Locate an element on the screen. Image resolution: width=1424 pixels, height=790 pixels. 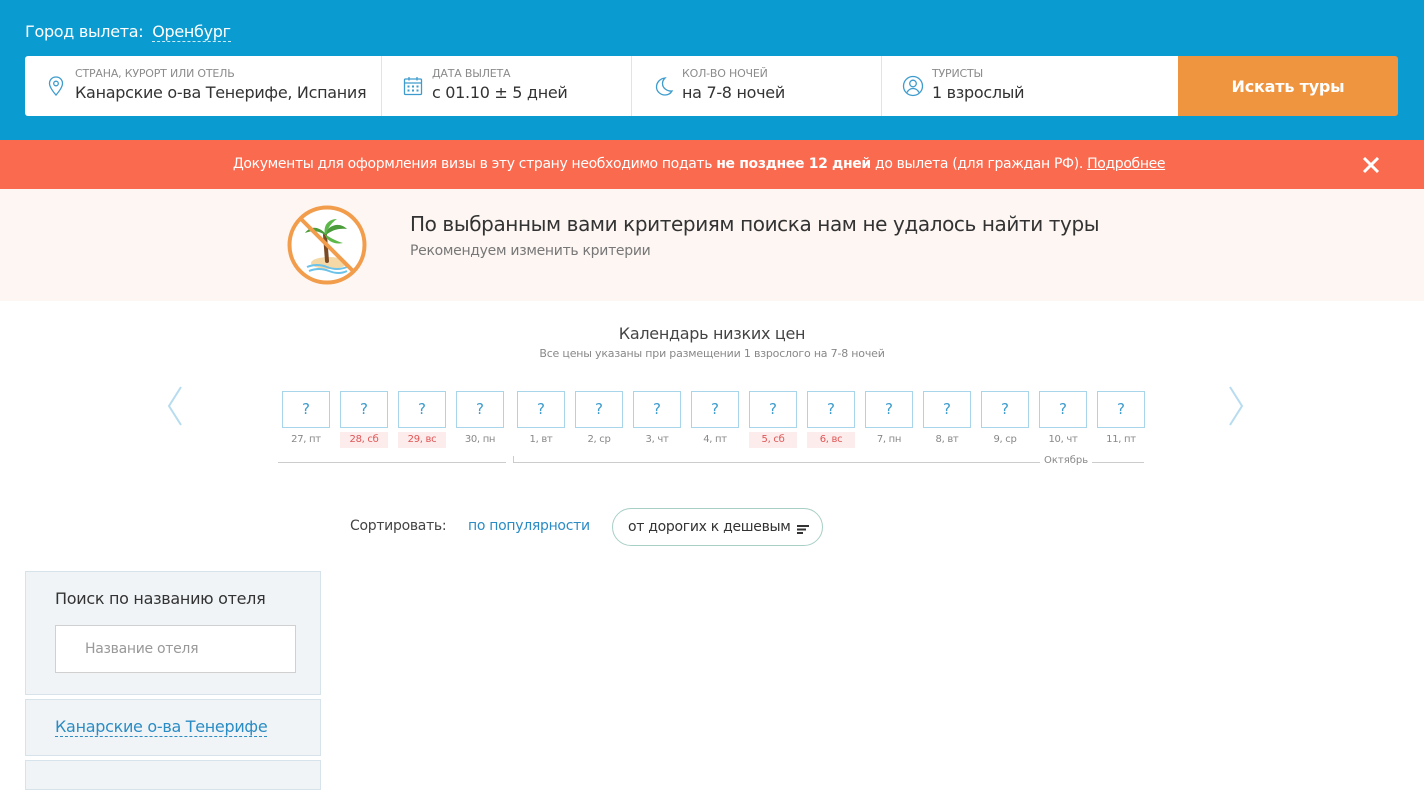
calendar-day-label: 10, чт is located at coordinates (1063, 439).